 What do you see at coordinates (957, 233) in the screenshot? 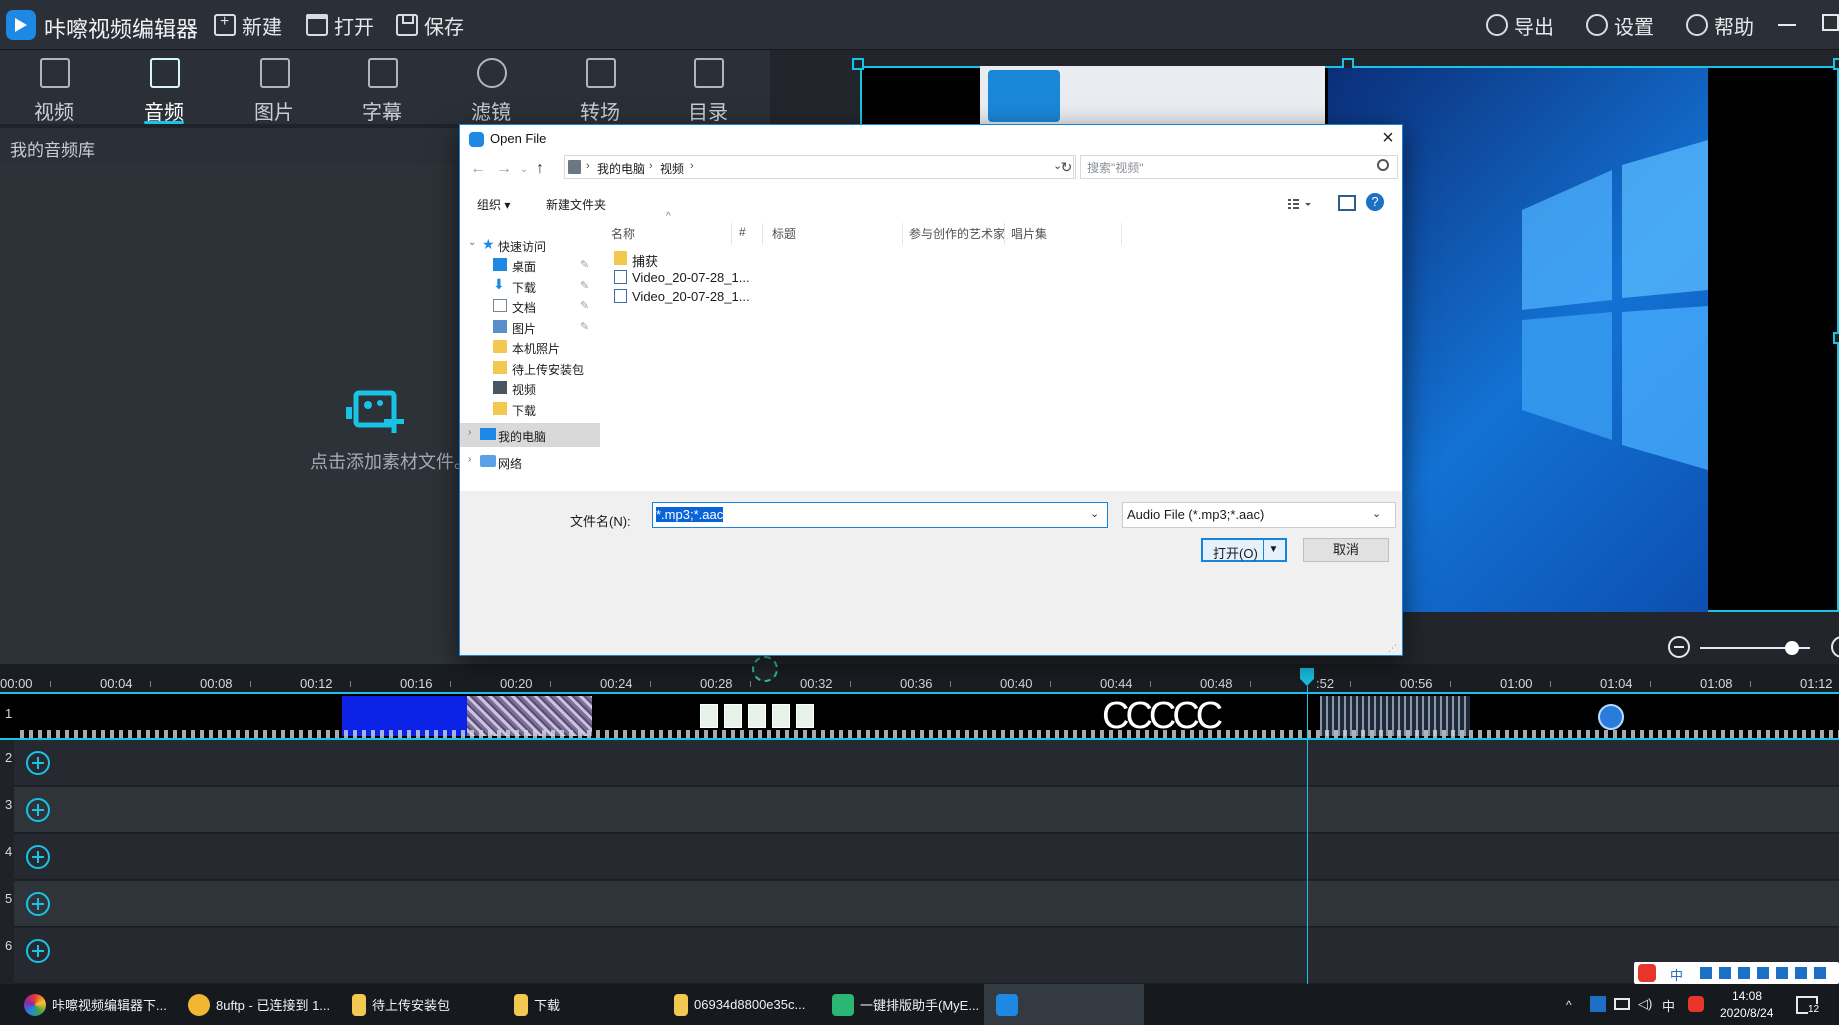
I see `column-header-artist: 参与创作的艺术家` at bounding box center [957, 233].